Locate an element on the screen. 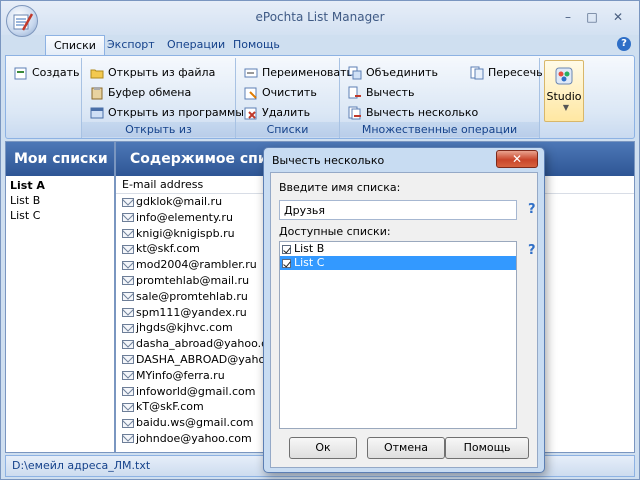 The height and width of the screenshot is (480, 640). available-lists-label: Доступные списки: is located at coordinates (335, 231).